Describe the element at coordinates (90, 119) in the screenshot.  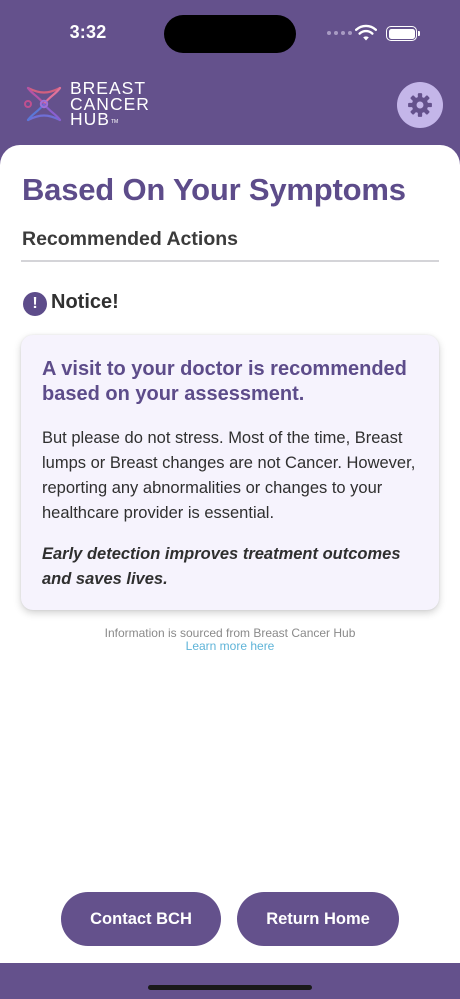
I see `brand-wordmark-line: HUB` at that location.